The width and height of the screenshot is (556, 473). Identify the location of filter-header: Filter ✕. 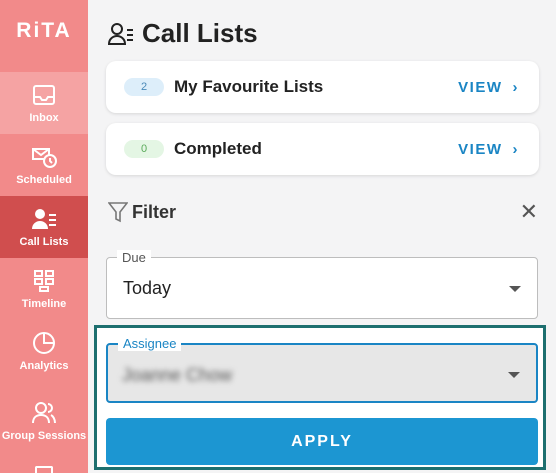
(323, 212).